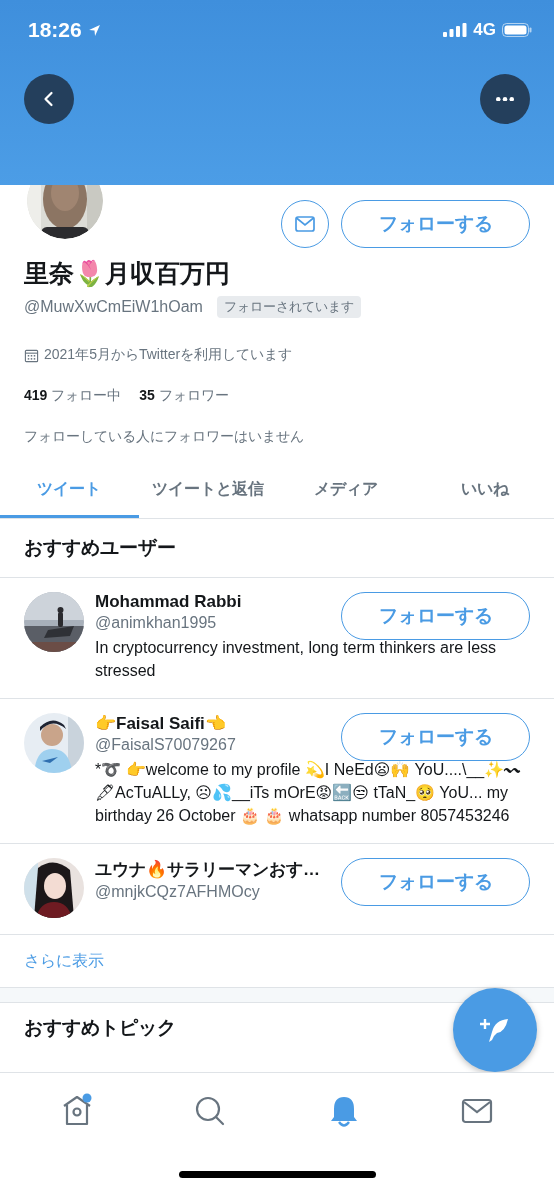  Describe the element at coordinates (94, 30) in the screenshot. I see `location-arrow-icon` at that location.